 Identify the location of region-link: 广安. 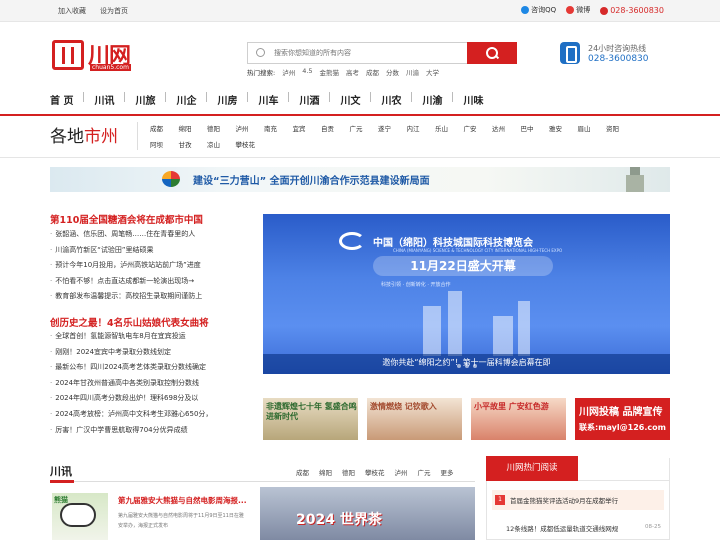
(478, 128).